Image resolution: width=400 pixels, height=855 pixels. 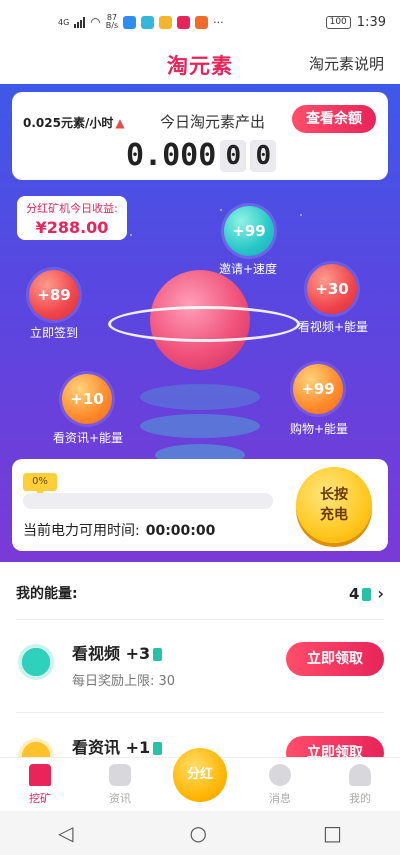 I want to click on task-title: 看资讯 +1, so click(x=120, y=746).